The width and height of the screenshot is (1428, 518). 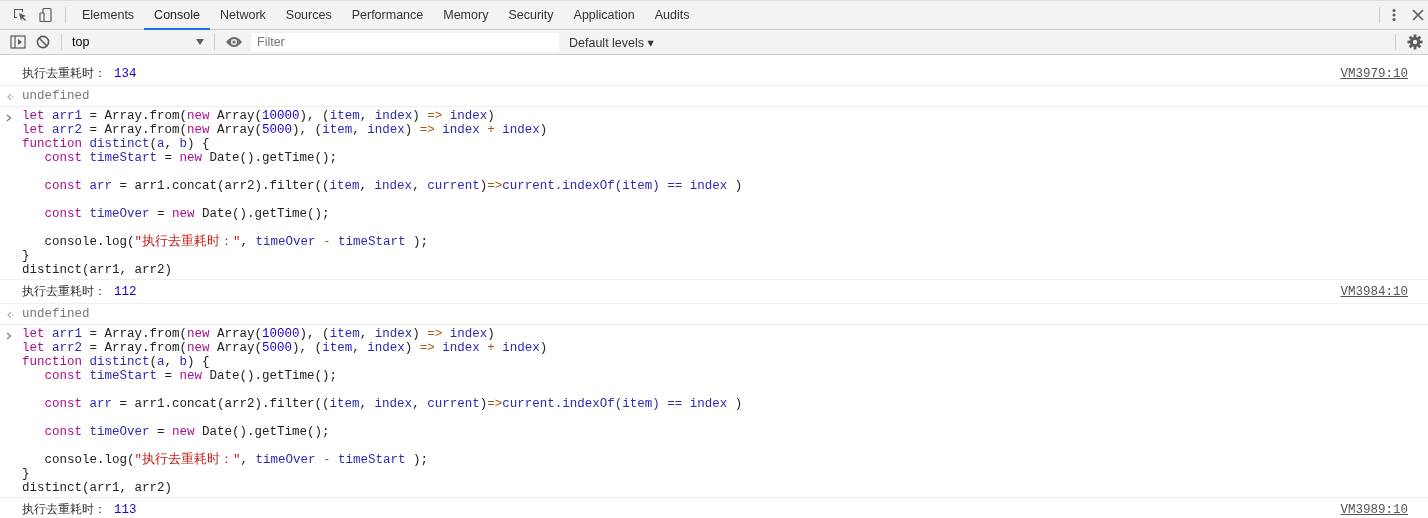 I want to click on settings-icon, so click(x=1415, y=42).